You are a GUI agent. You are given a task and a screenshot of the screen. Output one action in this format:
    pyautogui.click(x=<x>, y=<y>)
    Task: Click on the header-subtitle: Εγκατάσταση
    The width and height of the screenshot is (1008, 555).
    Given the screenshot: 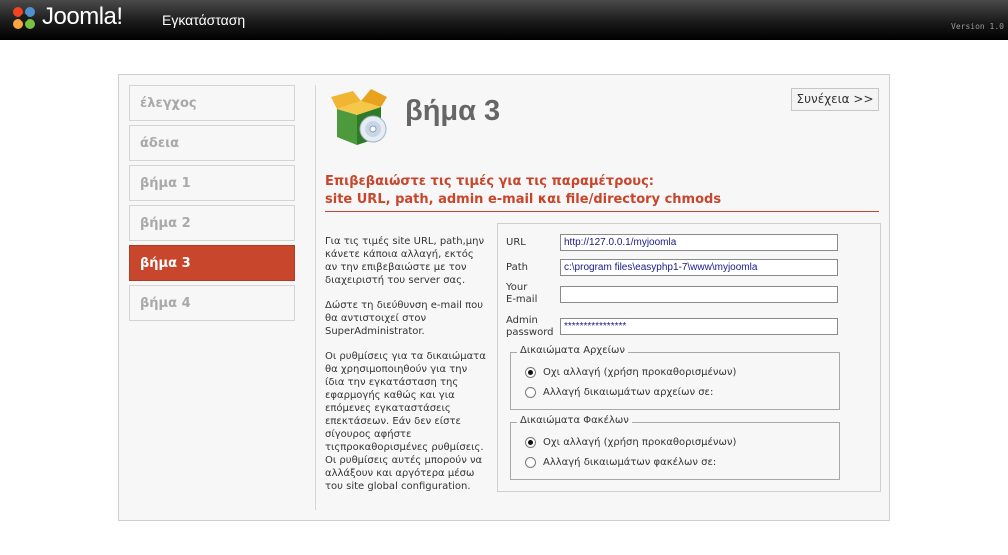 What is the action you would take?
    pyautogui.click(x=204, y=20)
    